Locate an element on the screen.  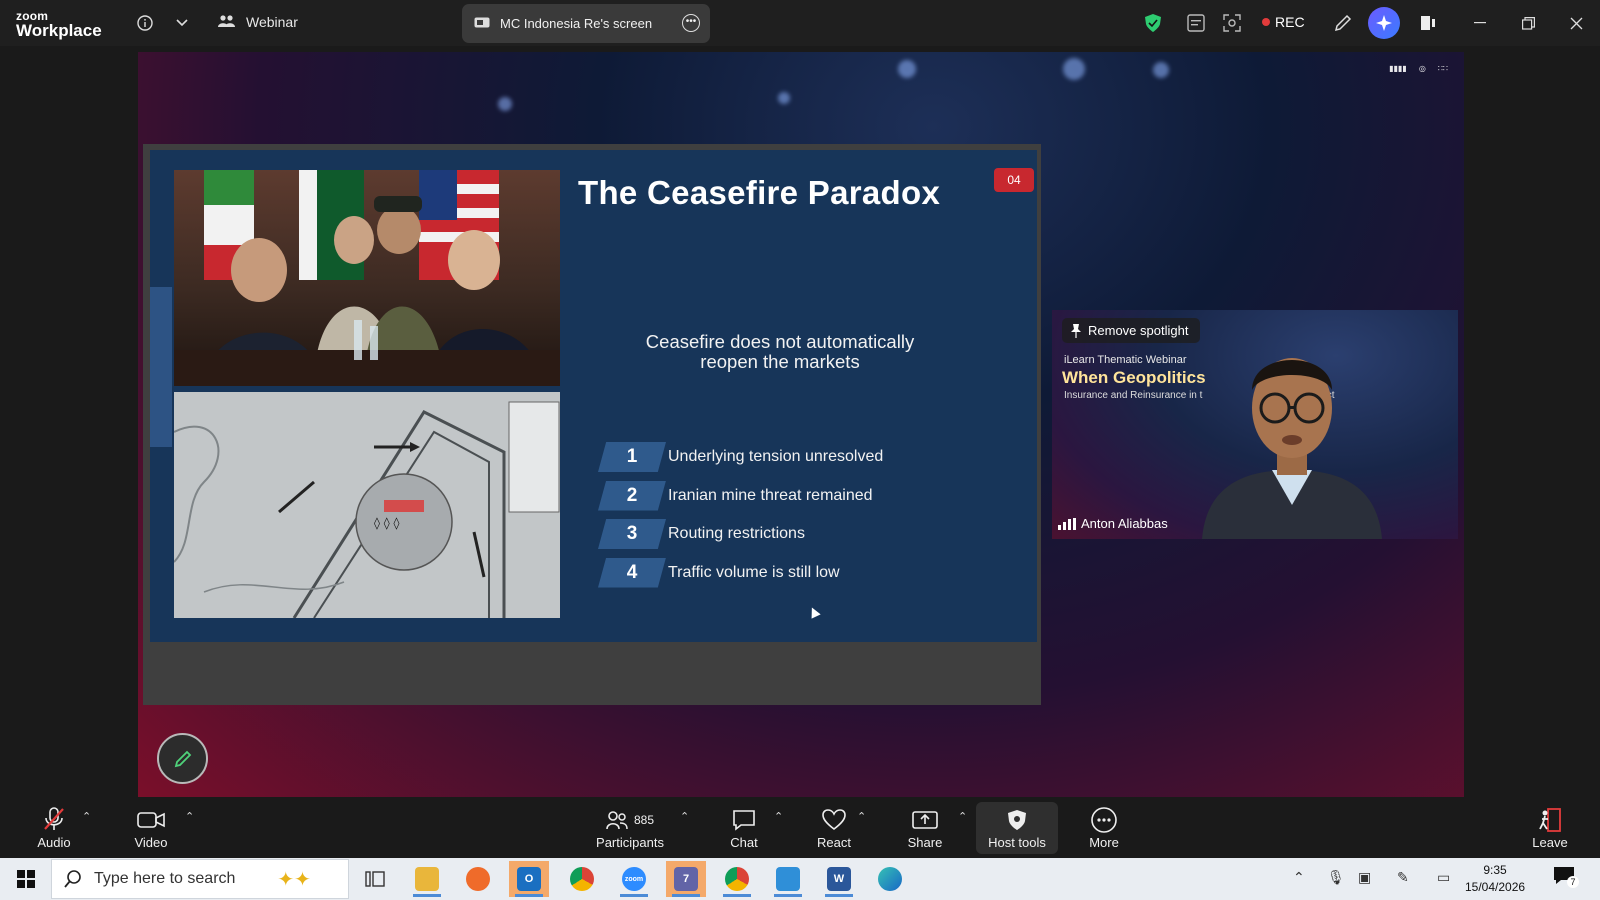
leave-button: Leave is located at coordinates (1550, 828).